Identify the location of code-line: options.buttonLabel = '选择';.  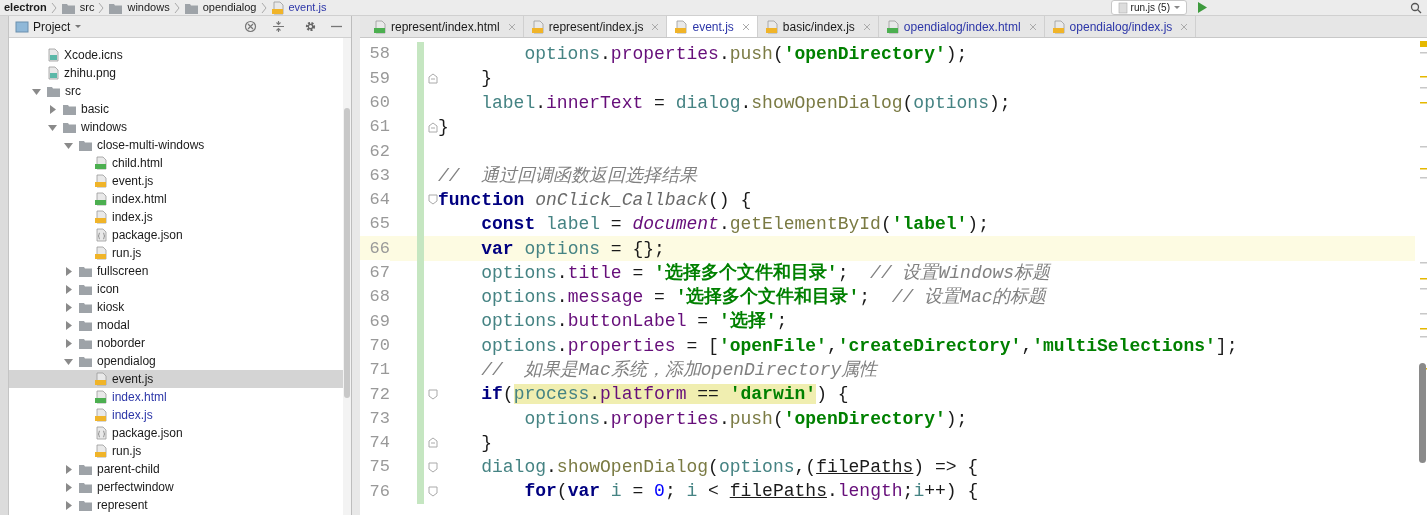
(634, 321).